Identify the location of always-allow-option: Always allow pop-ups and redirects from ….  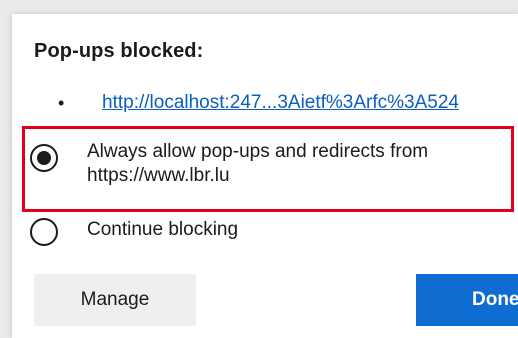
(258, 162).